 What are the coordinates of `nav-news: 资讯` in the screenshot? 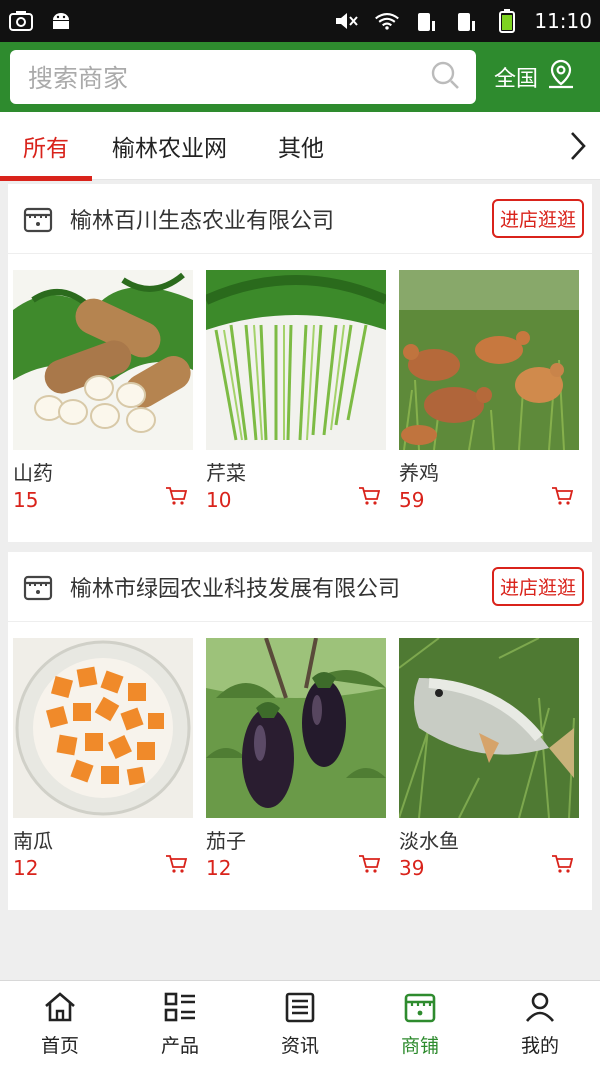 It's located at (300, 1024).